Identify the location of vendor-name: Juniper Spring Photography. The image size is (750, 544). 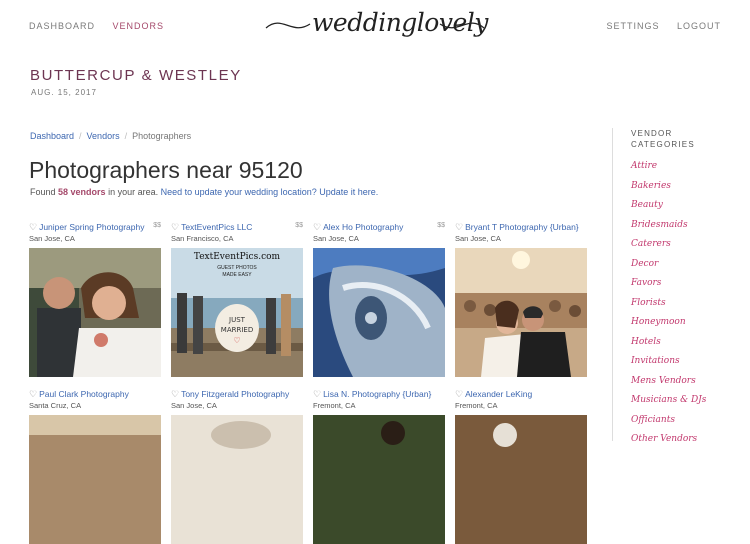
(91, 227).